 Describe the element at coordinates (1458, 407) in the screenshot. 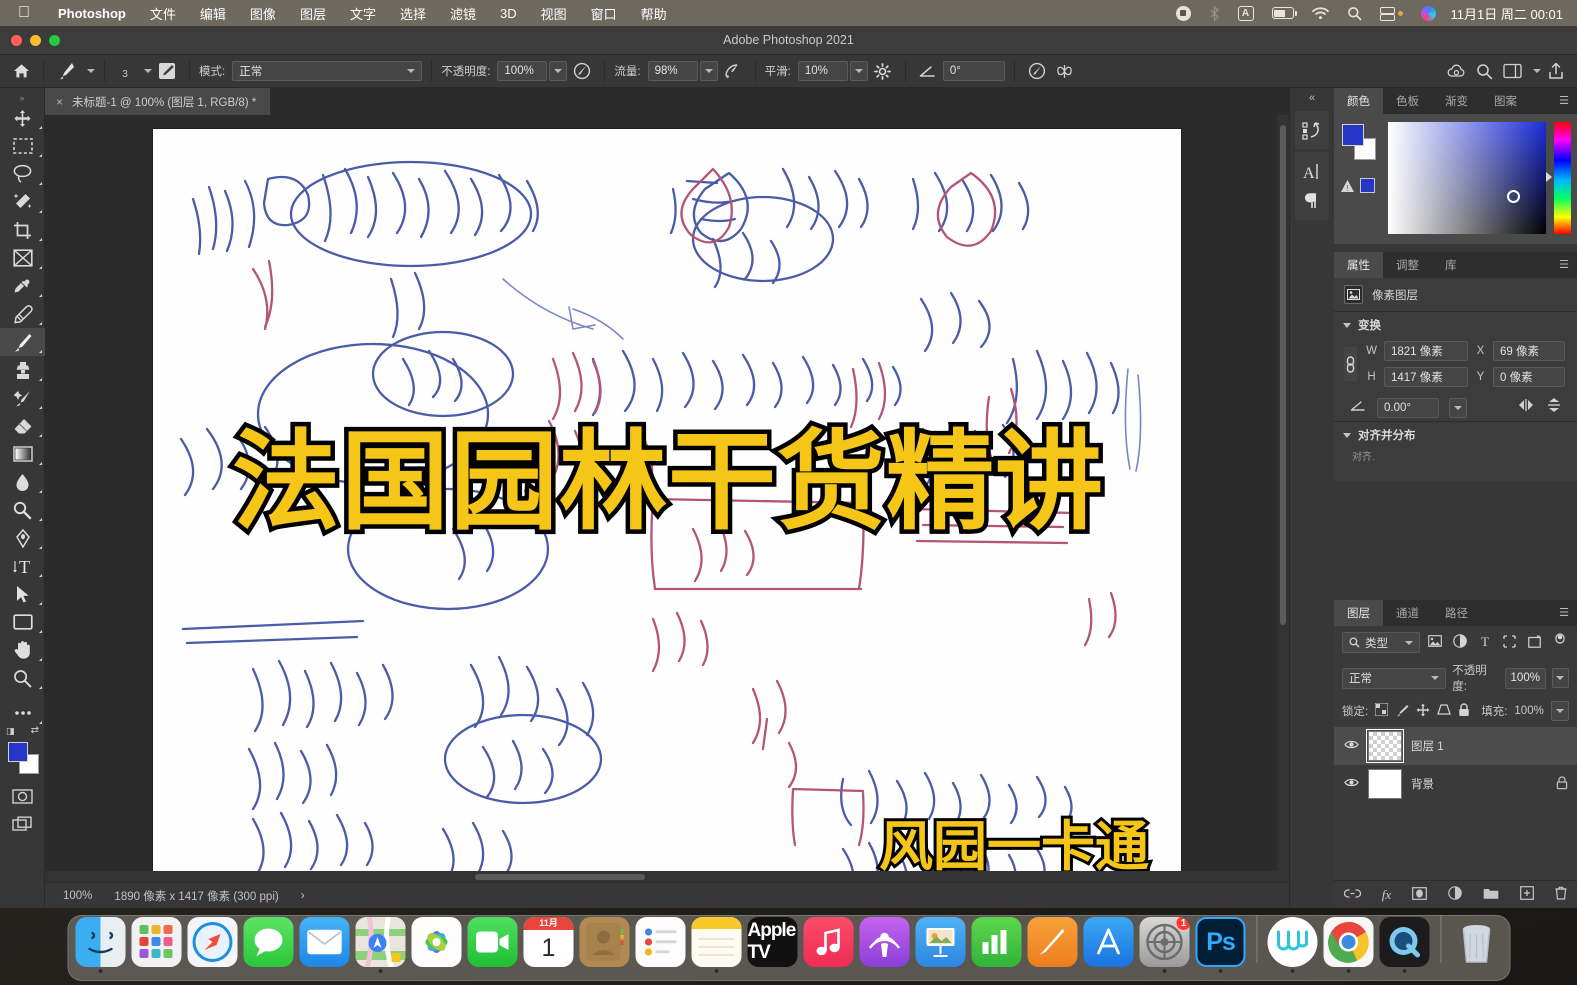

I see `rotation-chevron-down-icon` at that location.